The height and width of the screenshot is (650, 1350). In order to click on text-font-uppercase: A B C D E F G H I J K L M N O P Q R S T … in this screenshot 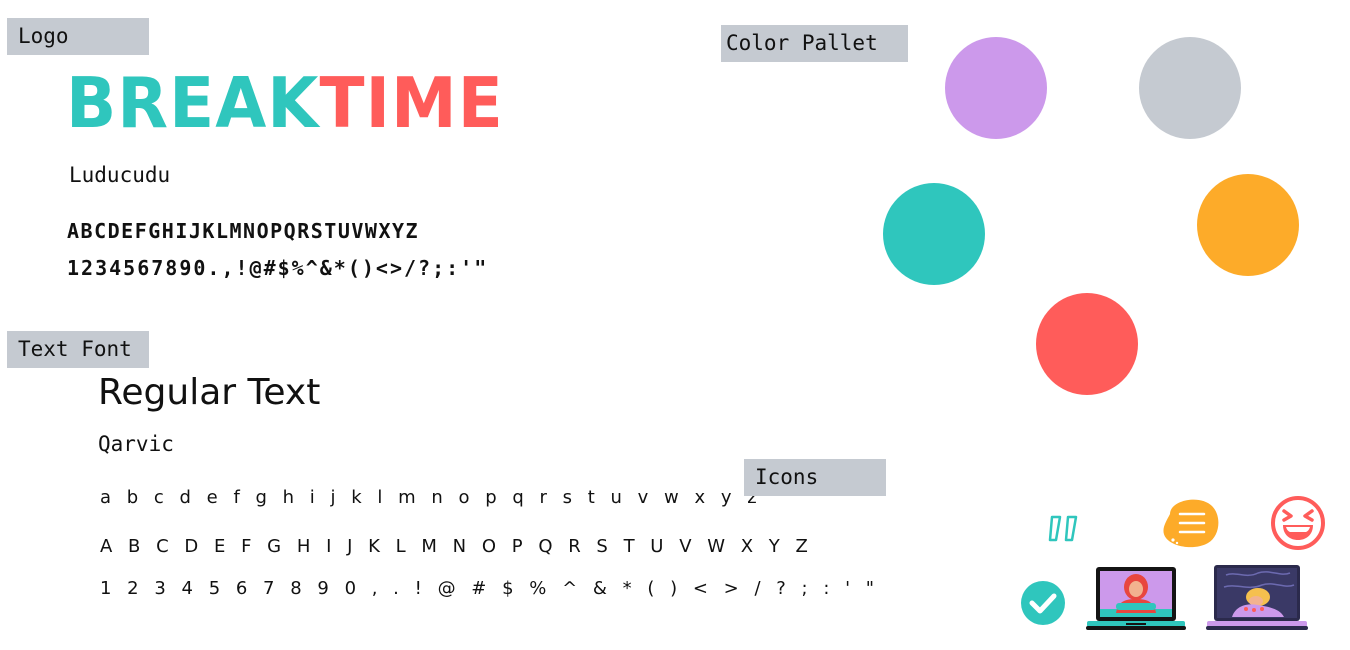, I will do `click(456, 546)`.